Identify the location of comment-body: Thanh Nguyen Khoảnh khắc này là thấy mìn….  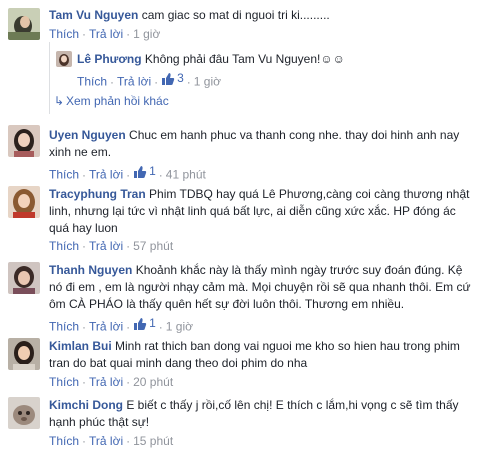
(264, 287).